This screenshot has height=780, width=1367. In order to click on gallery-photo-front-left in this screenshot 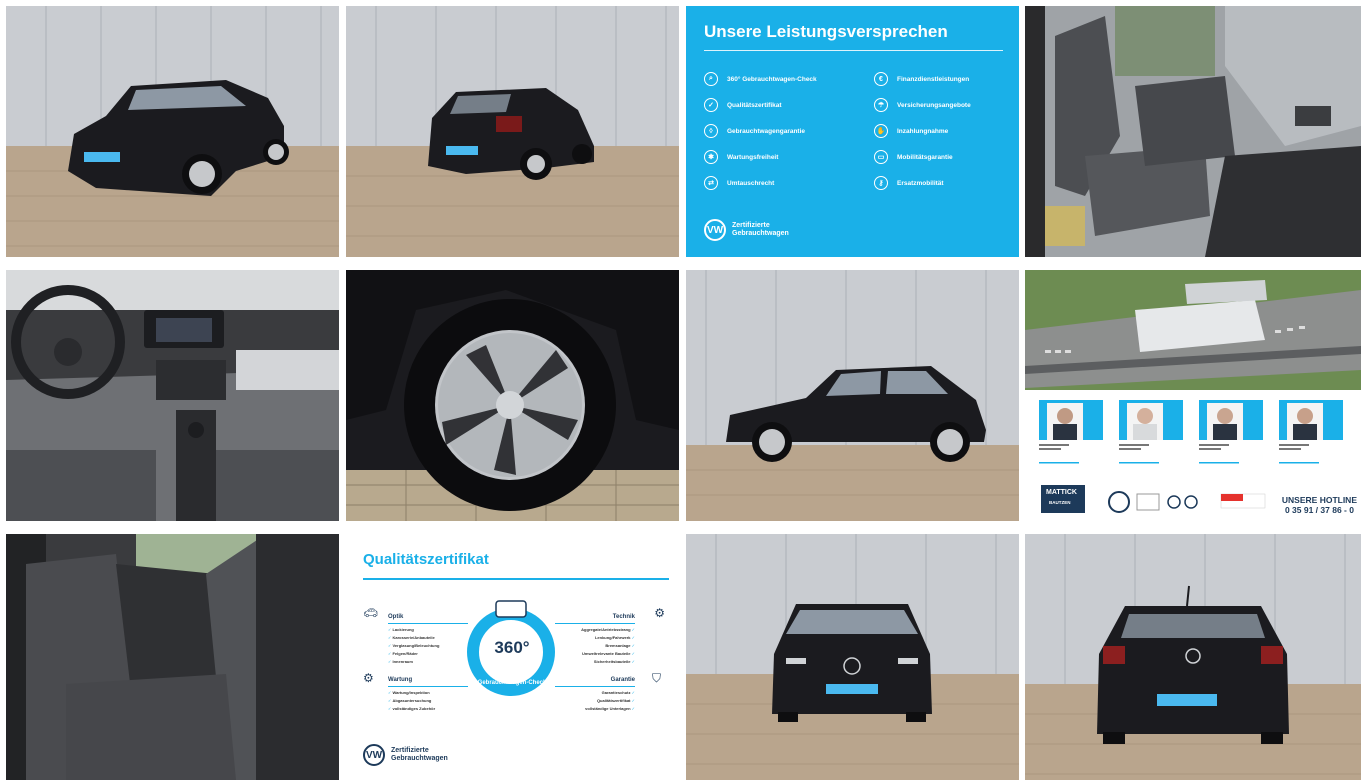, I will do `click(172, 131)`.